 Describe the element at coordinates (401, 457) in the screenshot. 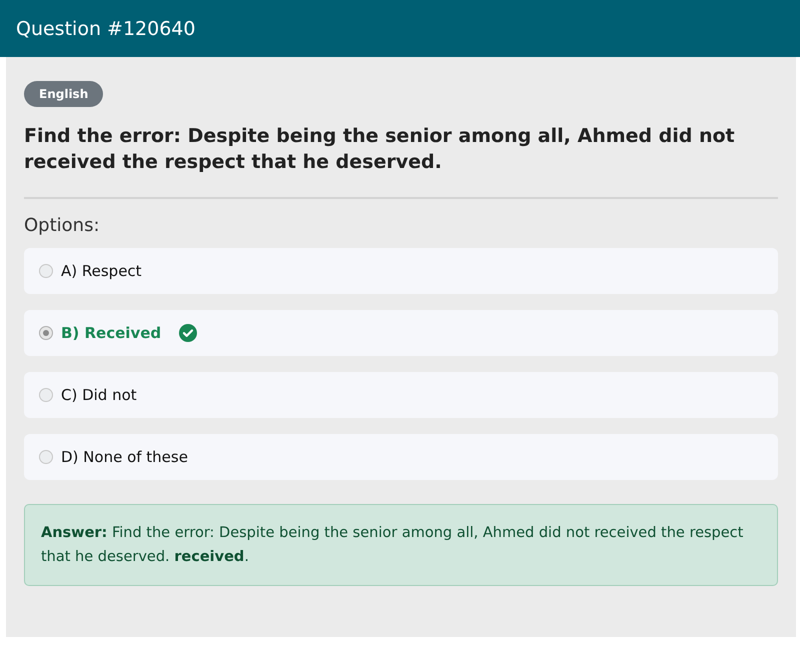

I see `option-card: D) None of these` at that location.